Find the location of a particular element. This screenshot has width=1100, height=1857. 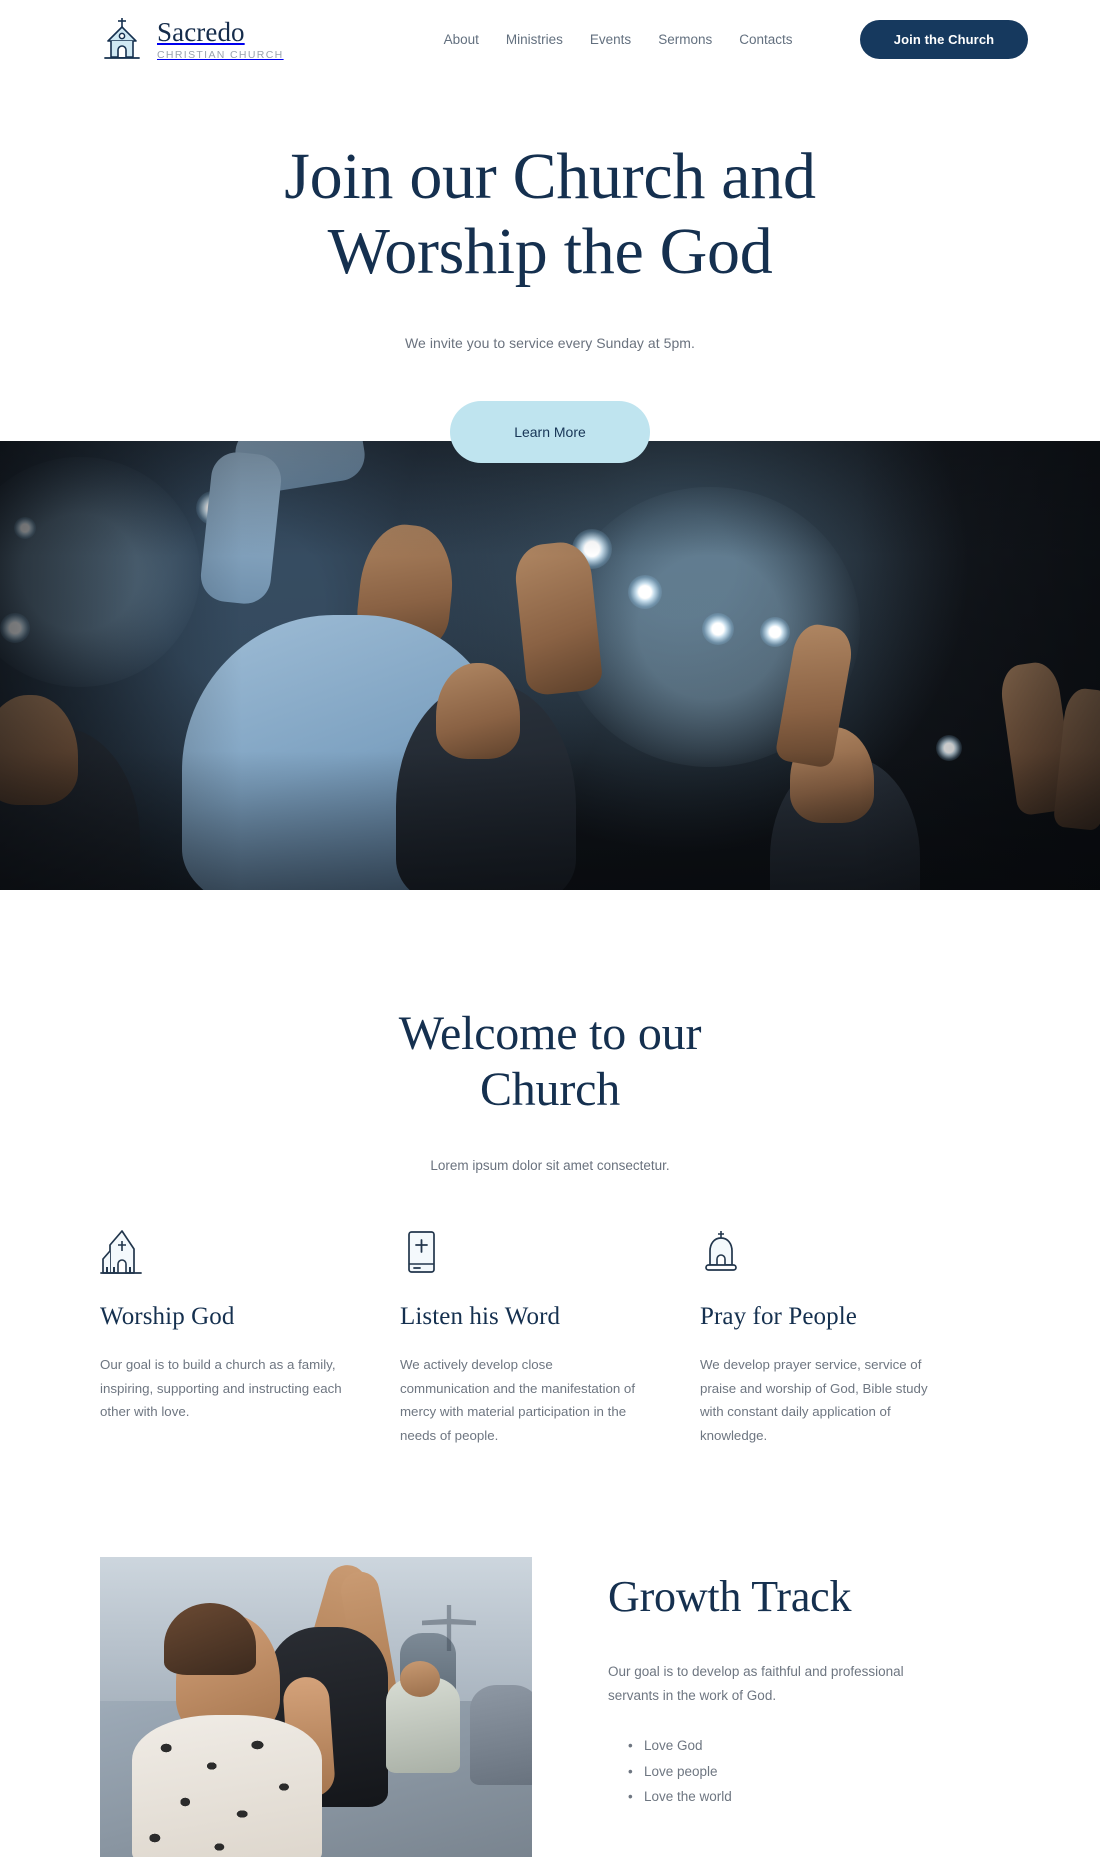

join-the-church-button: Join the Church is located at coordinates (944, 39).